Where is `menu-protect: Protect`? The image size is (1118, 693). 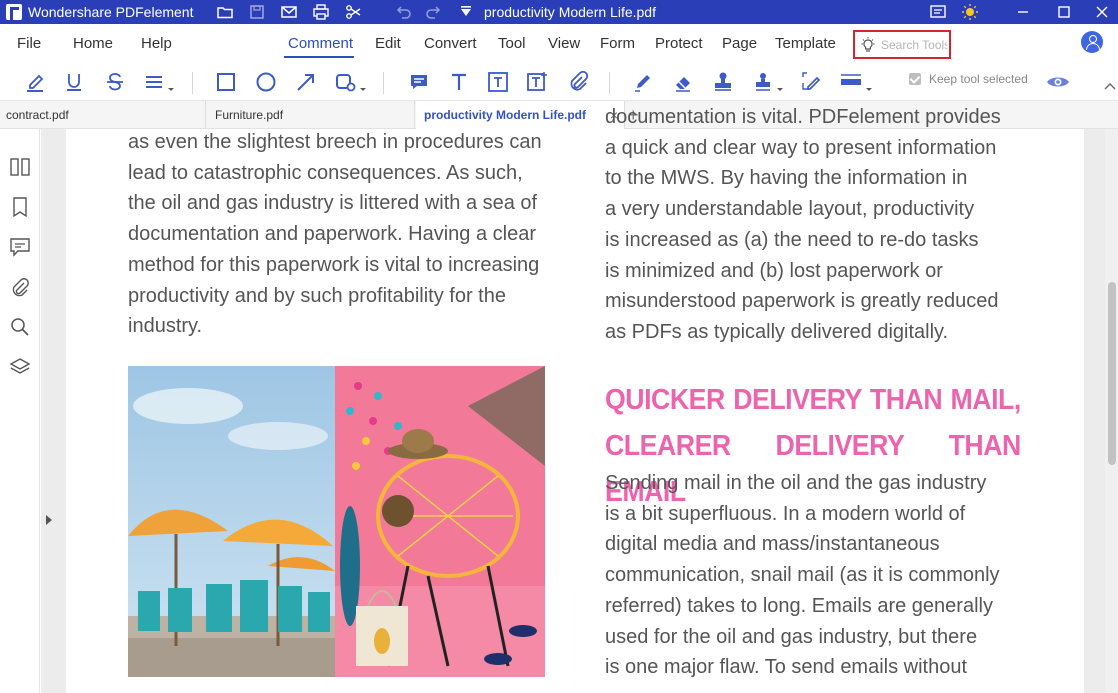
menu-protect: Protect is located at coordinates (679, 43).